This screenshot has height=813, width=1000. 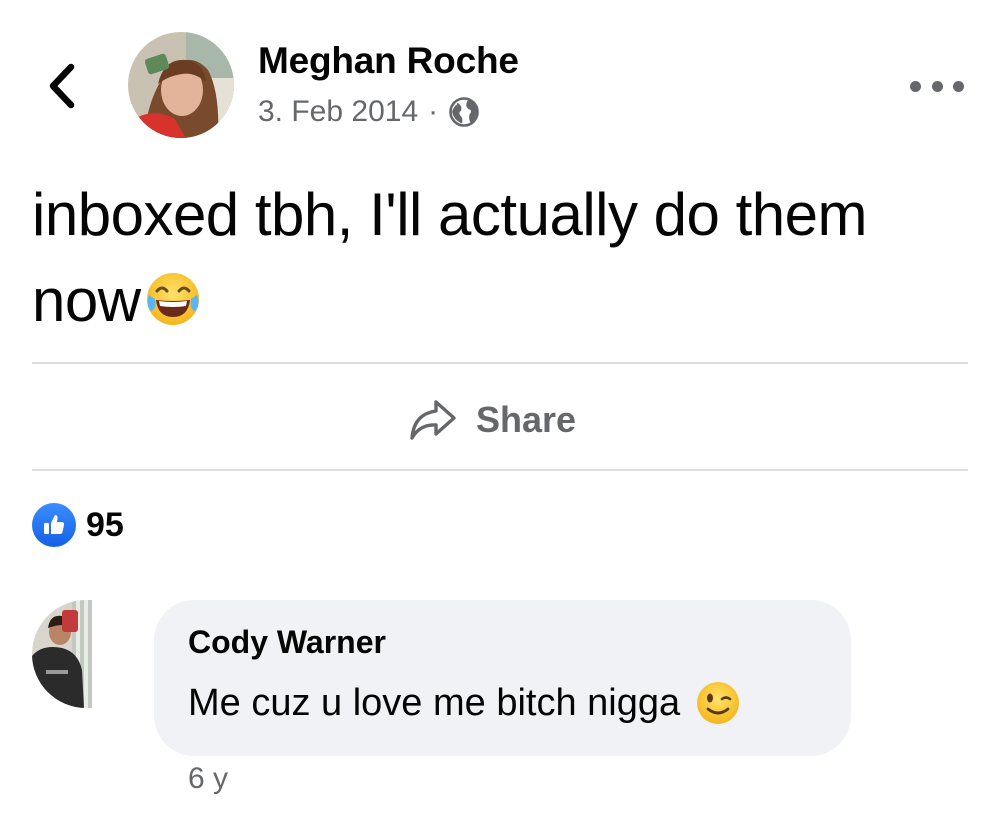 I want to click on post-text-line1: inboxed tbh, I'll actually do them, so click(x=449, y=214).